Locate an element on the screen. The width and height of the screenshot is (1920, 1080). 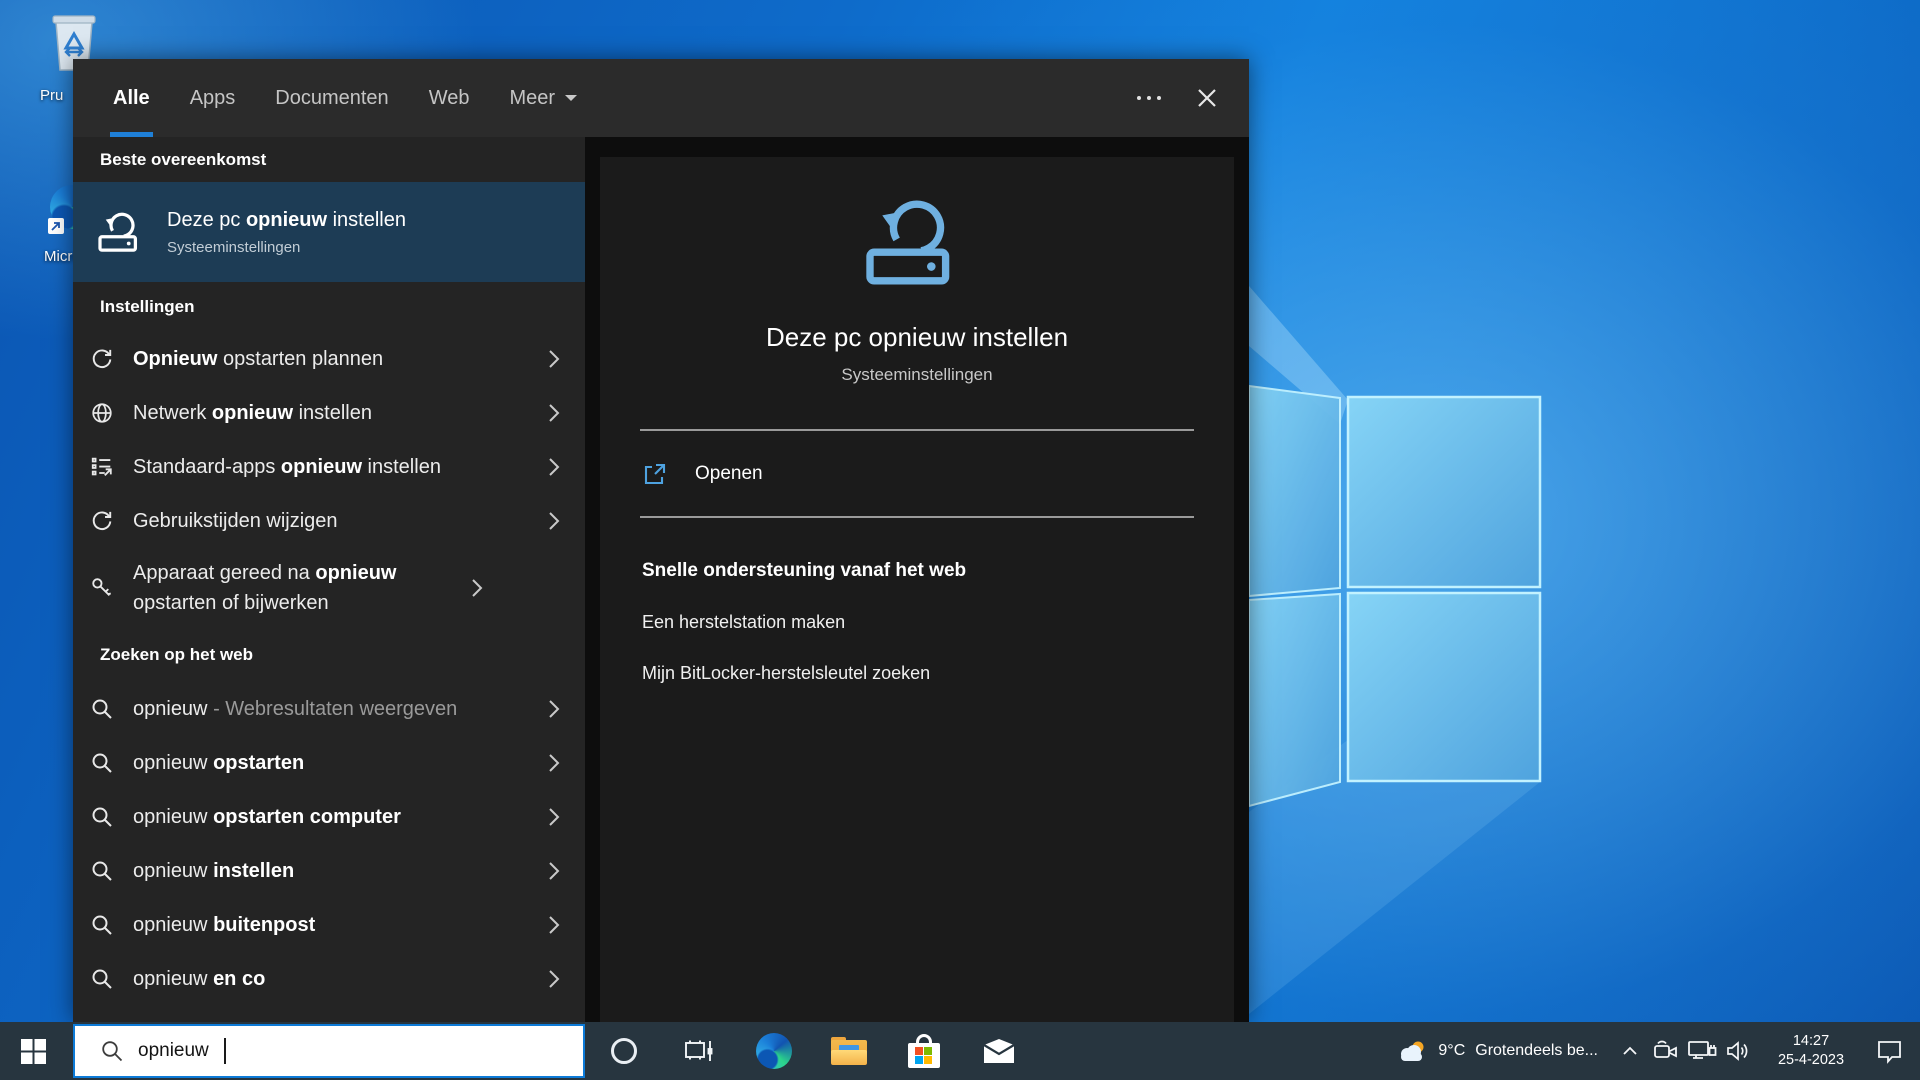
network-button is located at coordinates (1702, 1051).